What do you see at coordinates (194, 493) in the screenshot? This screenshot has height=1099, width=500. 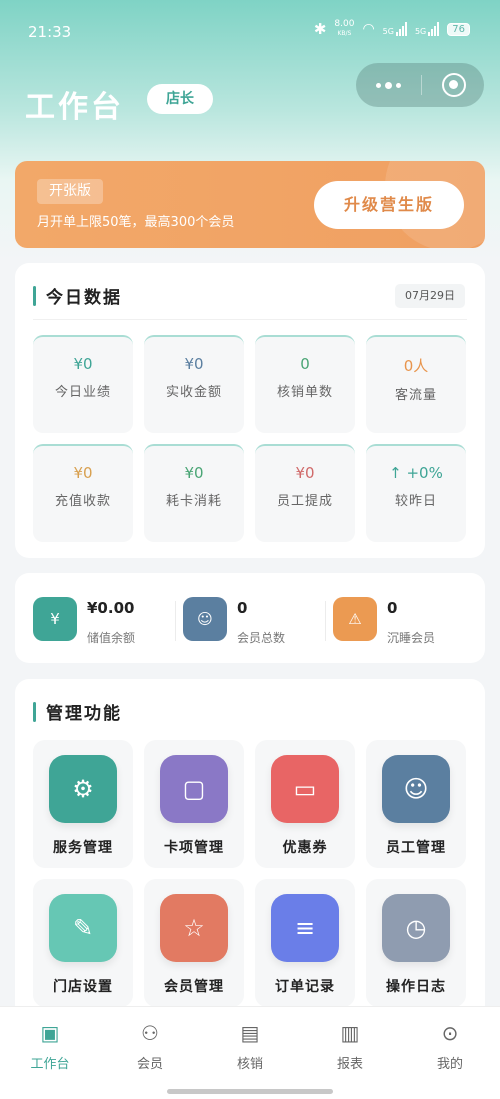 I see `stat-tile: ¥0 耗卡消耗` at bounding box center [194, 493].